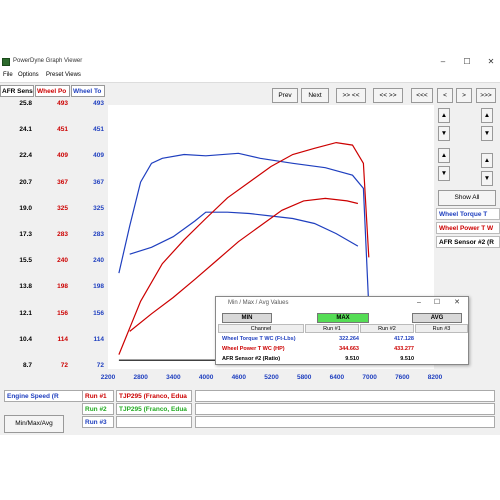 The image size is (500, 500). Describe the element at coordinates (62, 182) in the screenshot. I see `power-tick-label: 367` at that location.